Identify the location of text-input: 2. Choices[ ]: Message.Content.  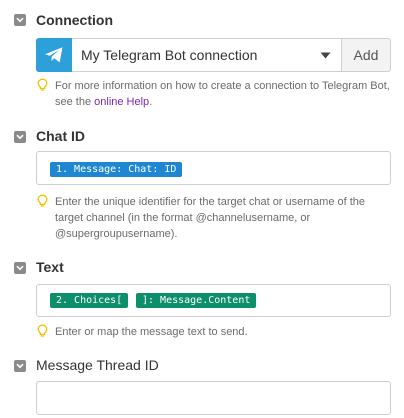
(213, 300).